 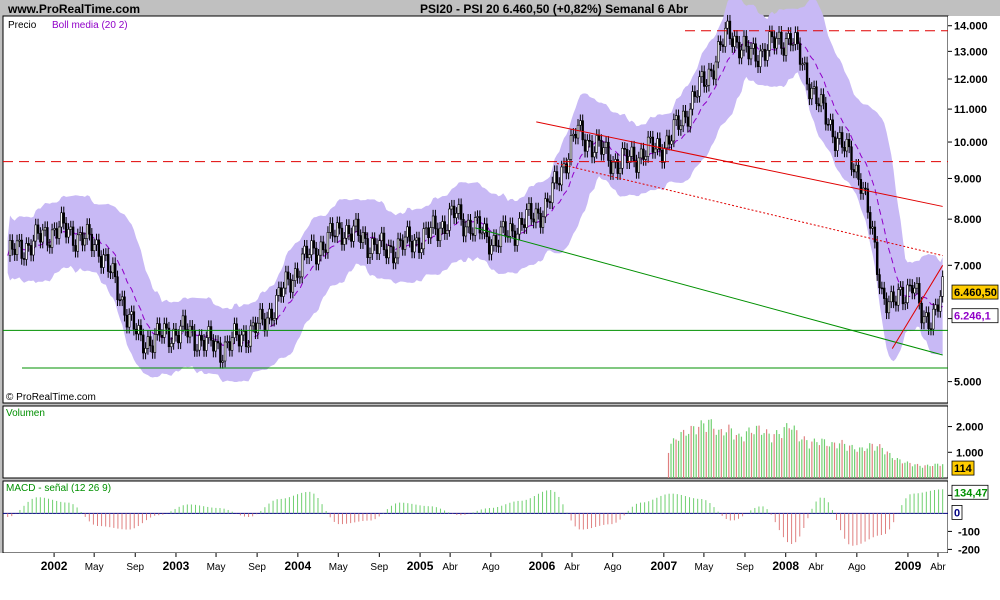 What do you see at coordinates (971, 80) in the screenshot?
I see `price-ytick-label: 12.000` at bounding box center [971, 80].